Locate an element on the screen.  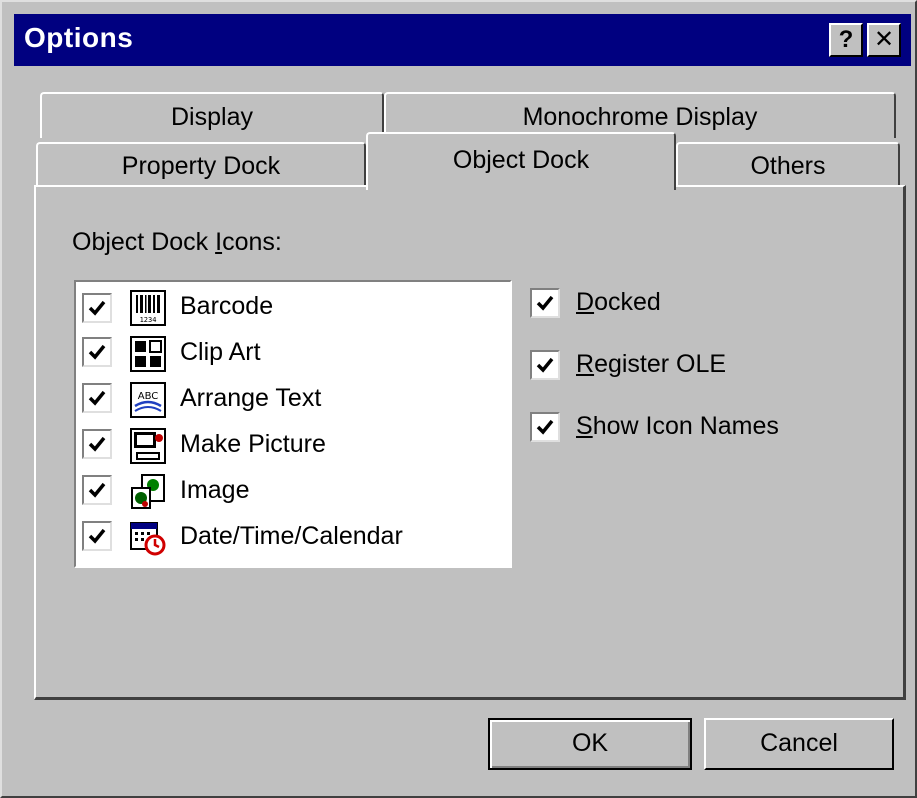
docked-option: Docked is located at coordinates (690, 304).